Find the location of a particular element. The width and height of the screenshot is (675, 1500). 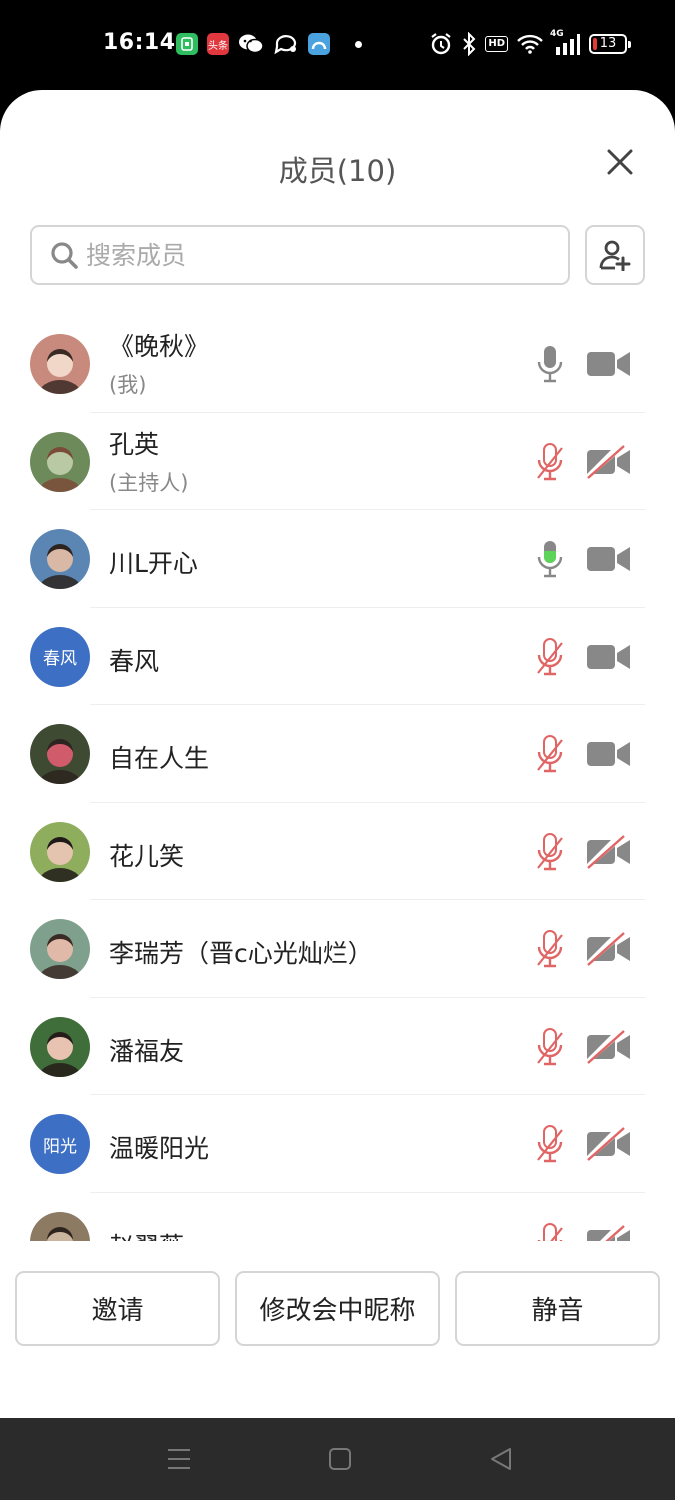

back-icon is located at coordinates (501, 1459).